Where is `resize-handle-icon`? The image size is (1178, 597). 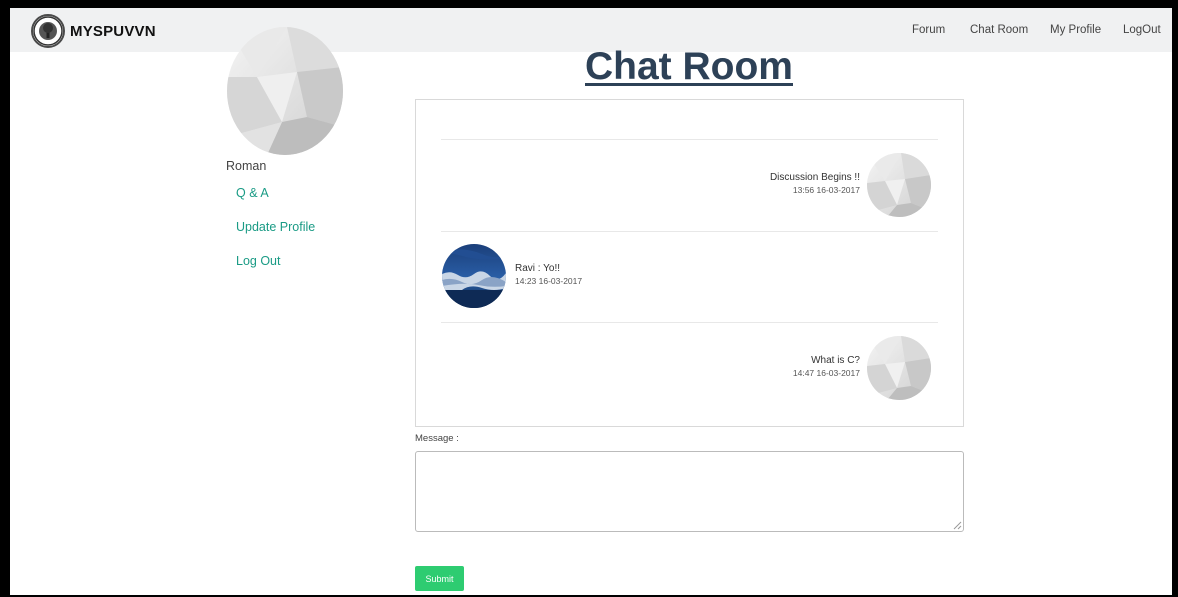 resize-handle-icon is located at coordinates (957, 525).